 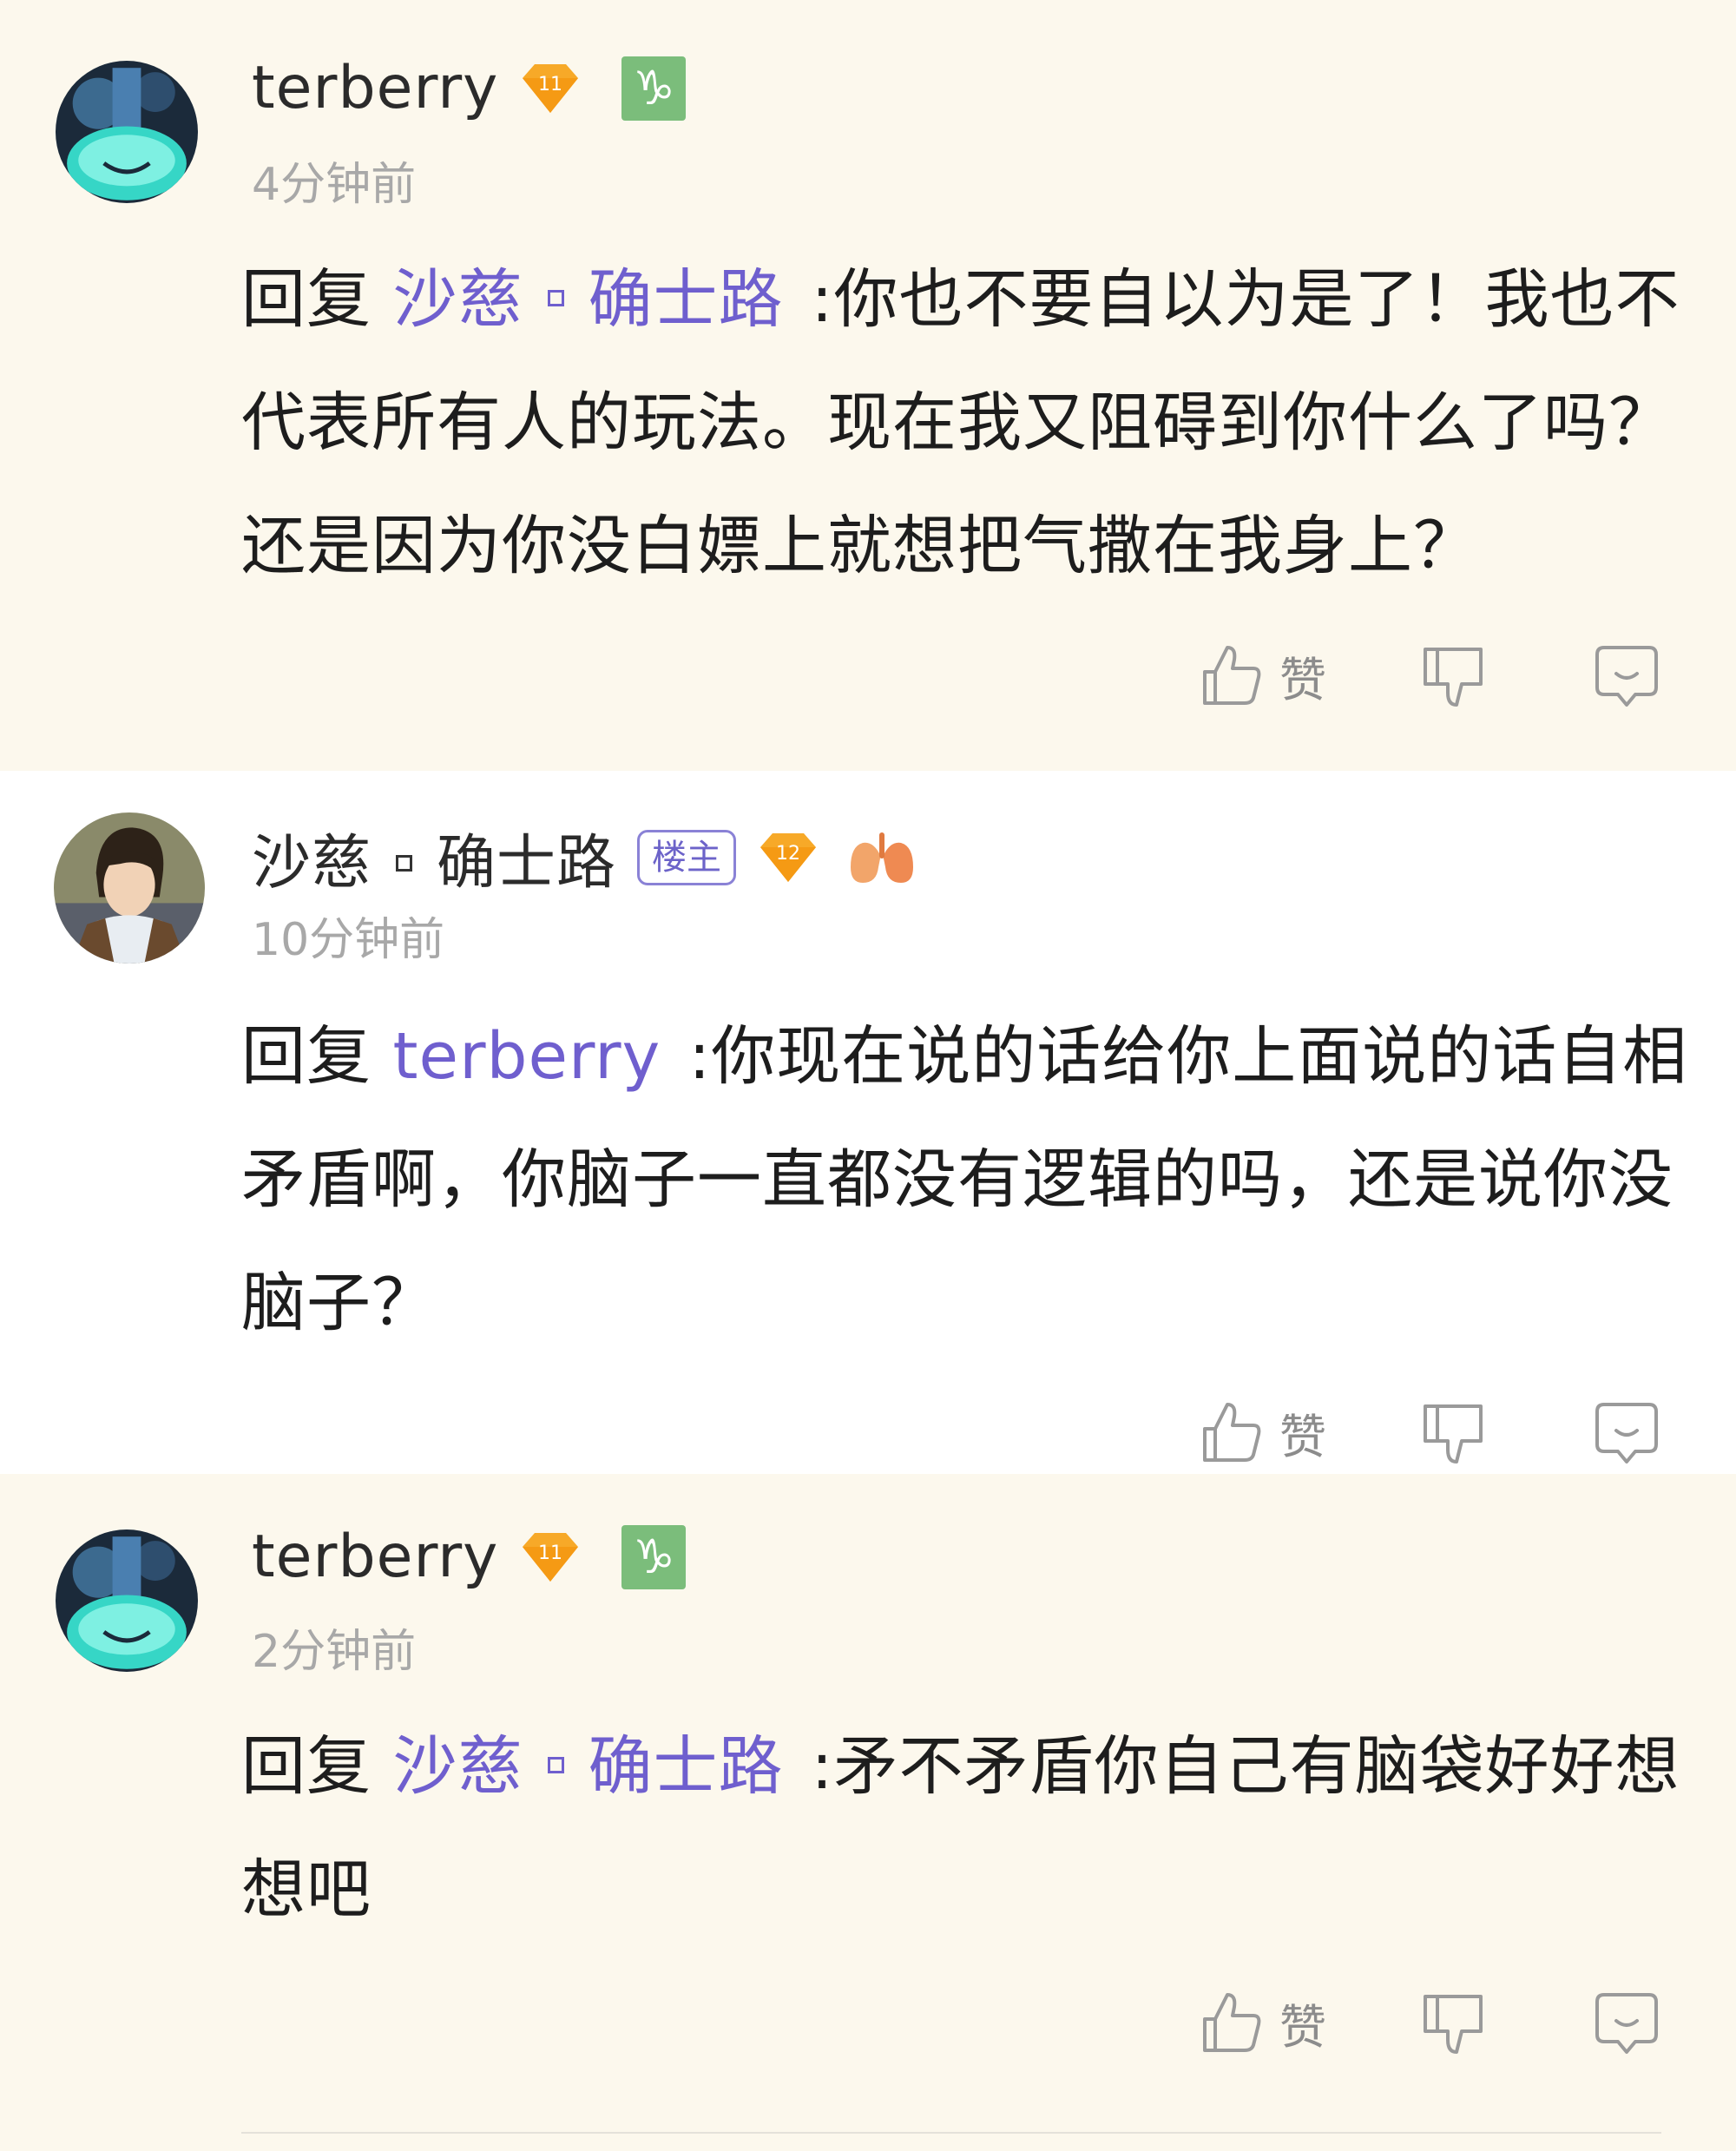 I want to click on op-badge: 楼主, so click(x=687, y=857).